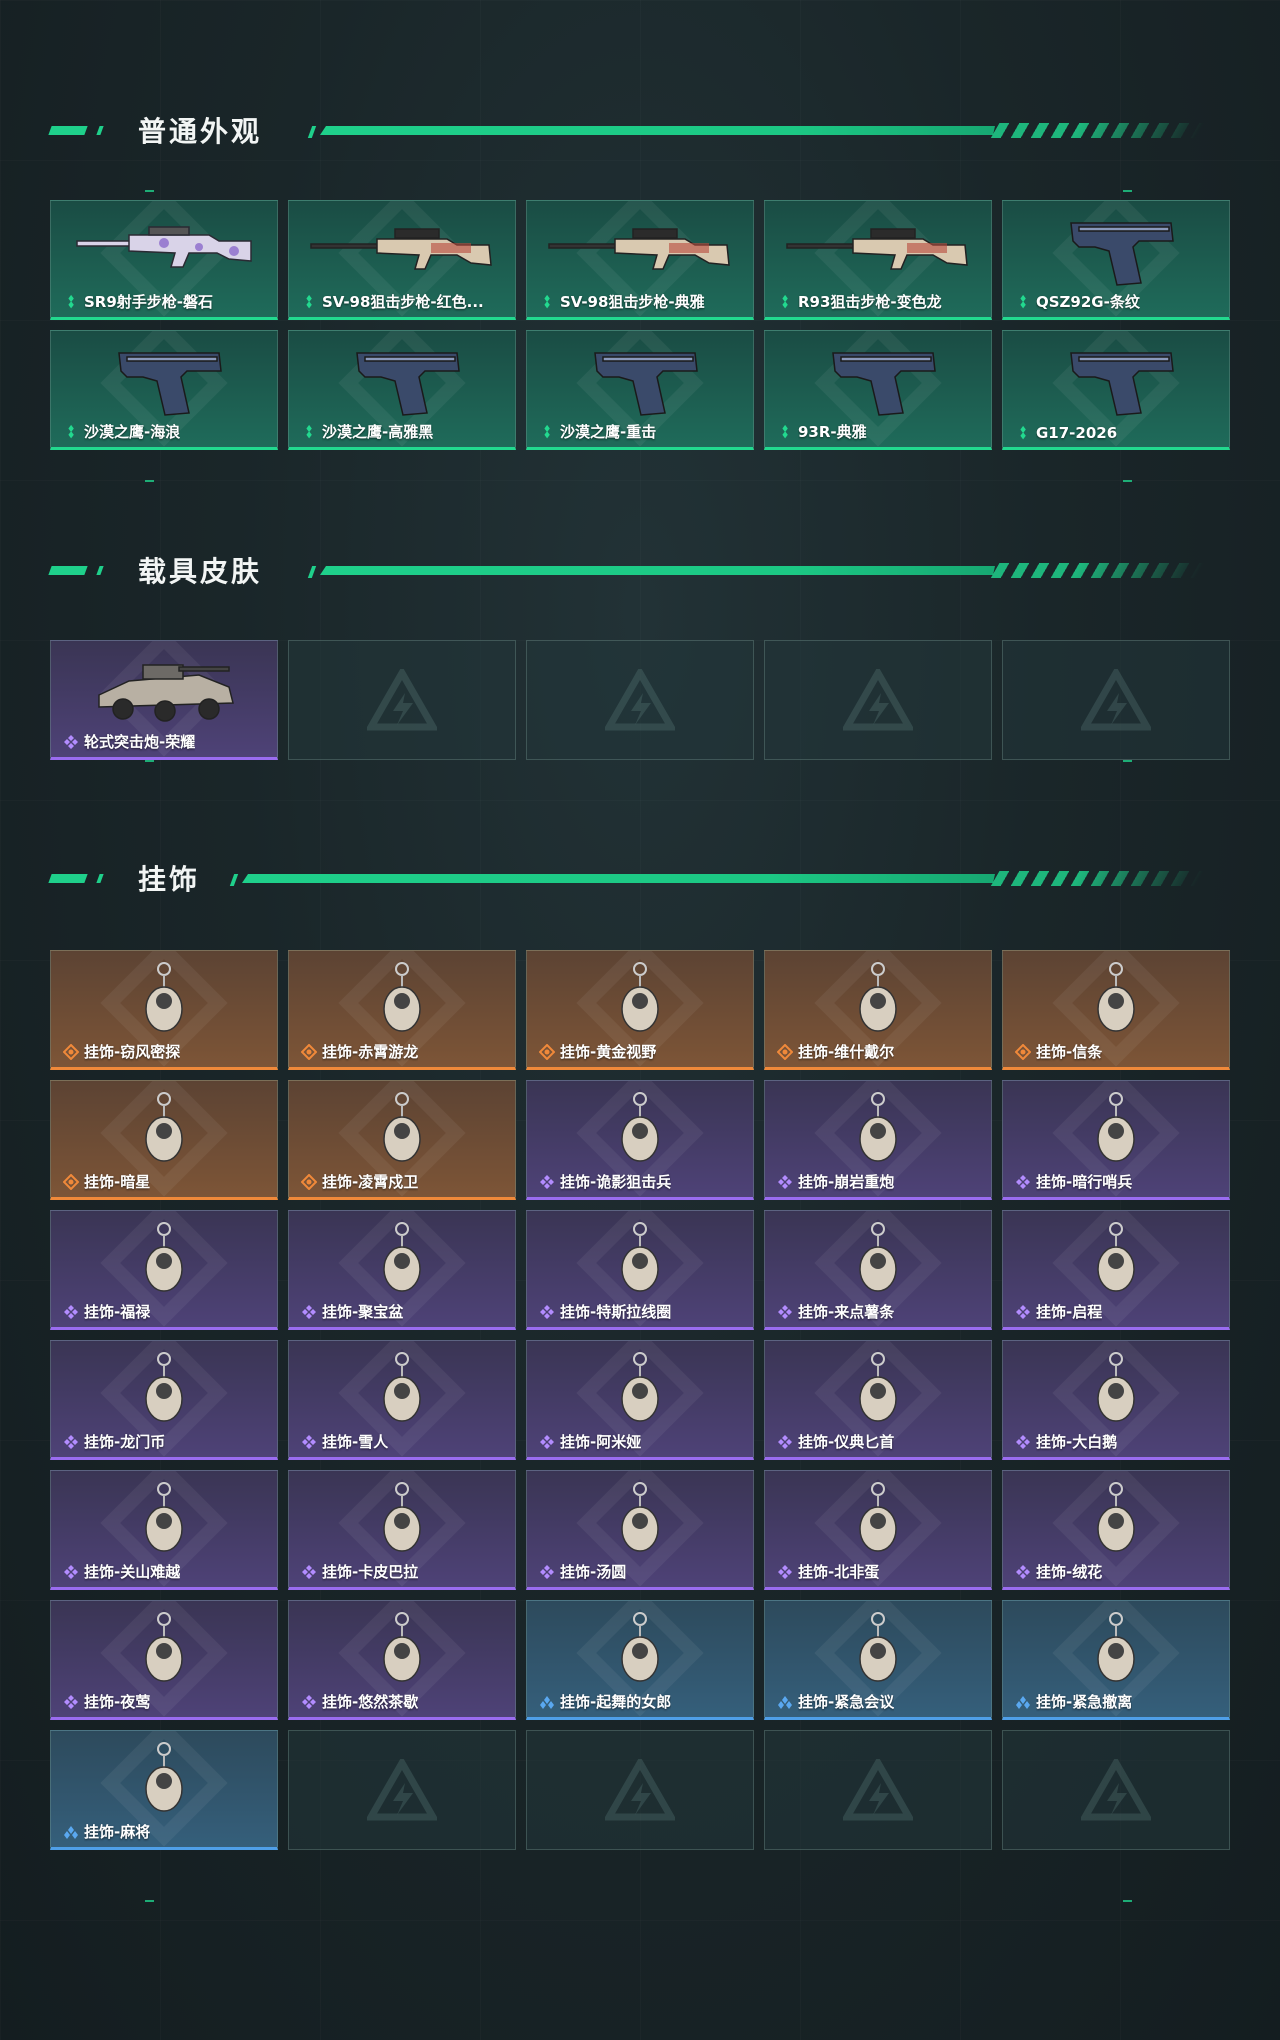 The image size is (1280, 2040). I want to click on item-card: 挂饰-汤圆, so click(640, 1530).